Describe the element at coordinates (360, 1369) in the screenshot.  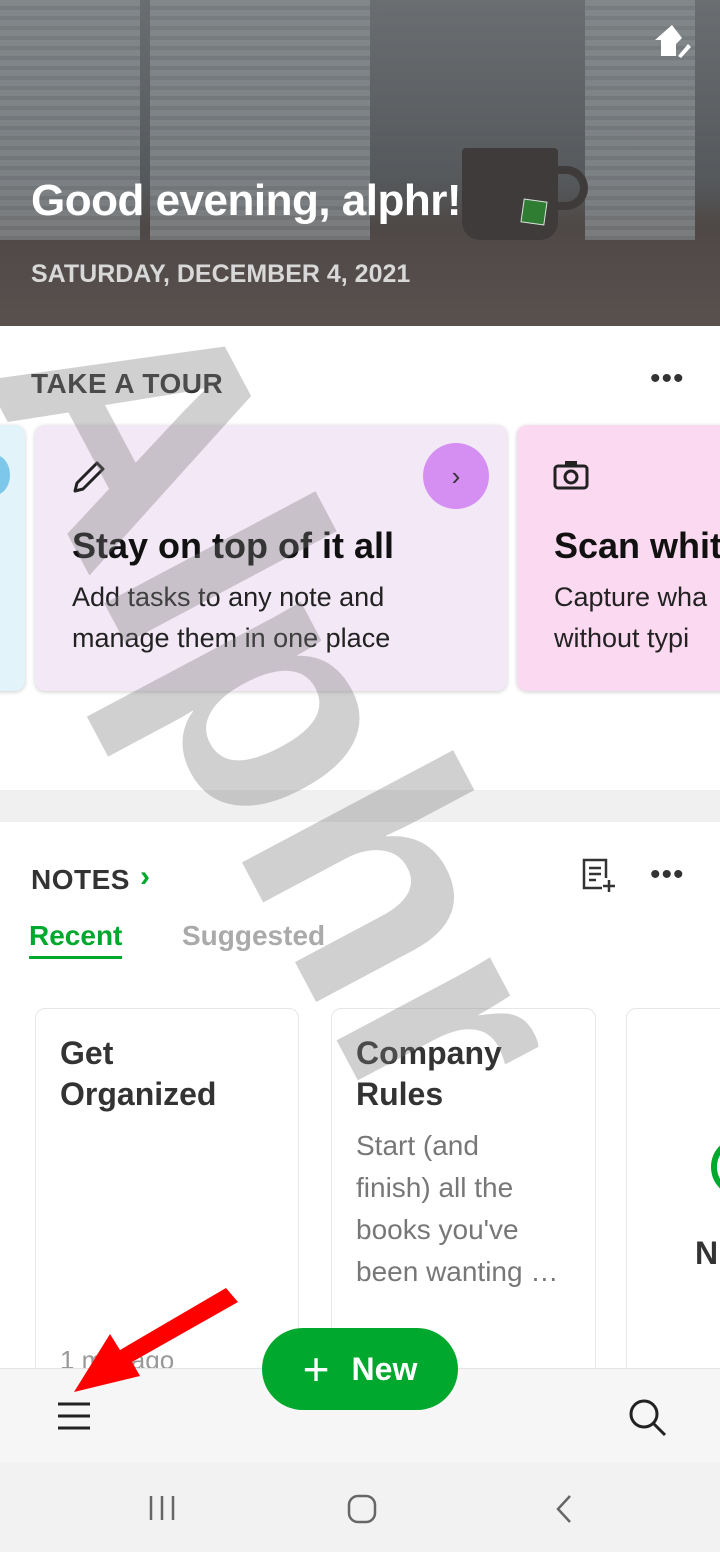
I see `new-note-button: + New` at that location.